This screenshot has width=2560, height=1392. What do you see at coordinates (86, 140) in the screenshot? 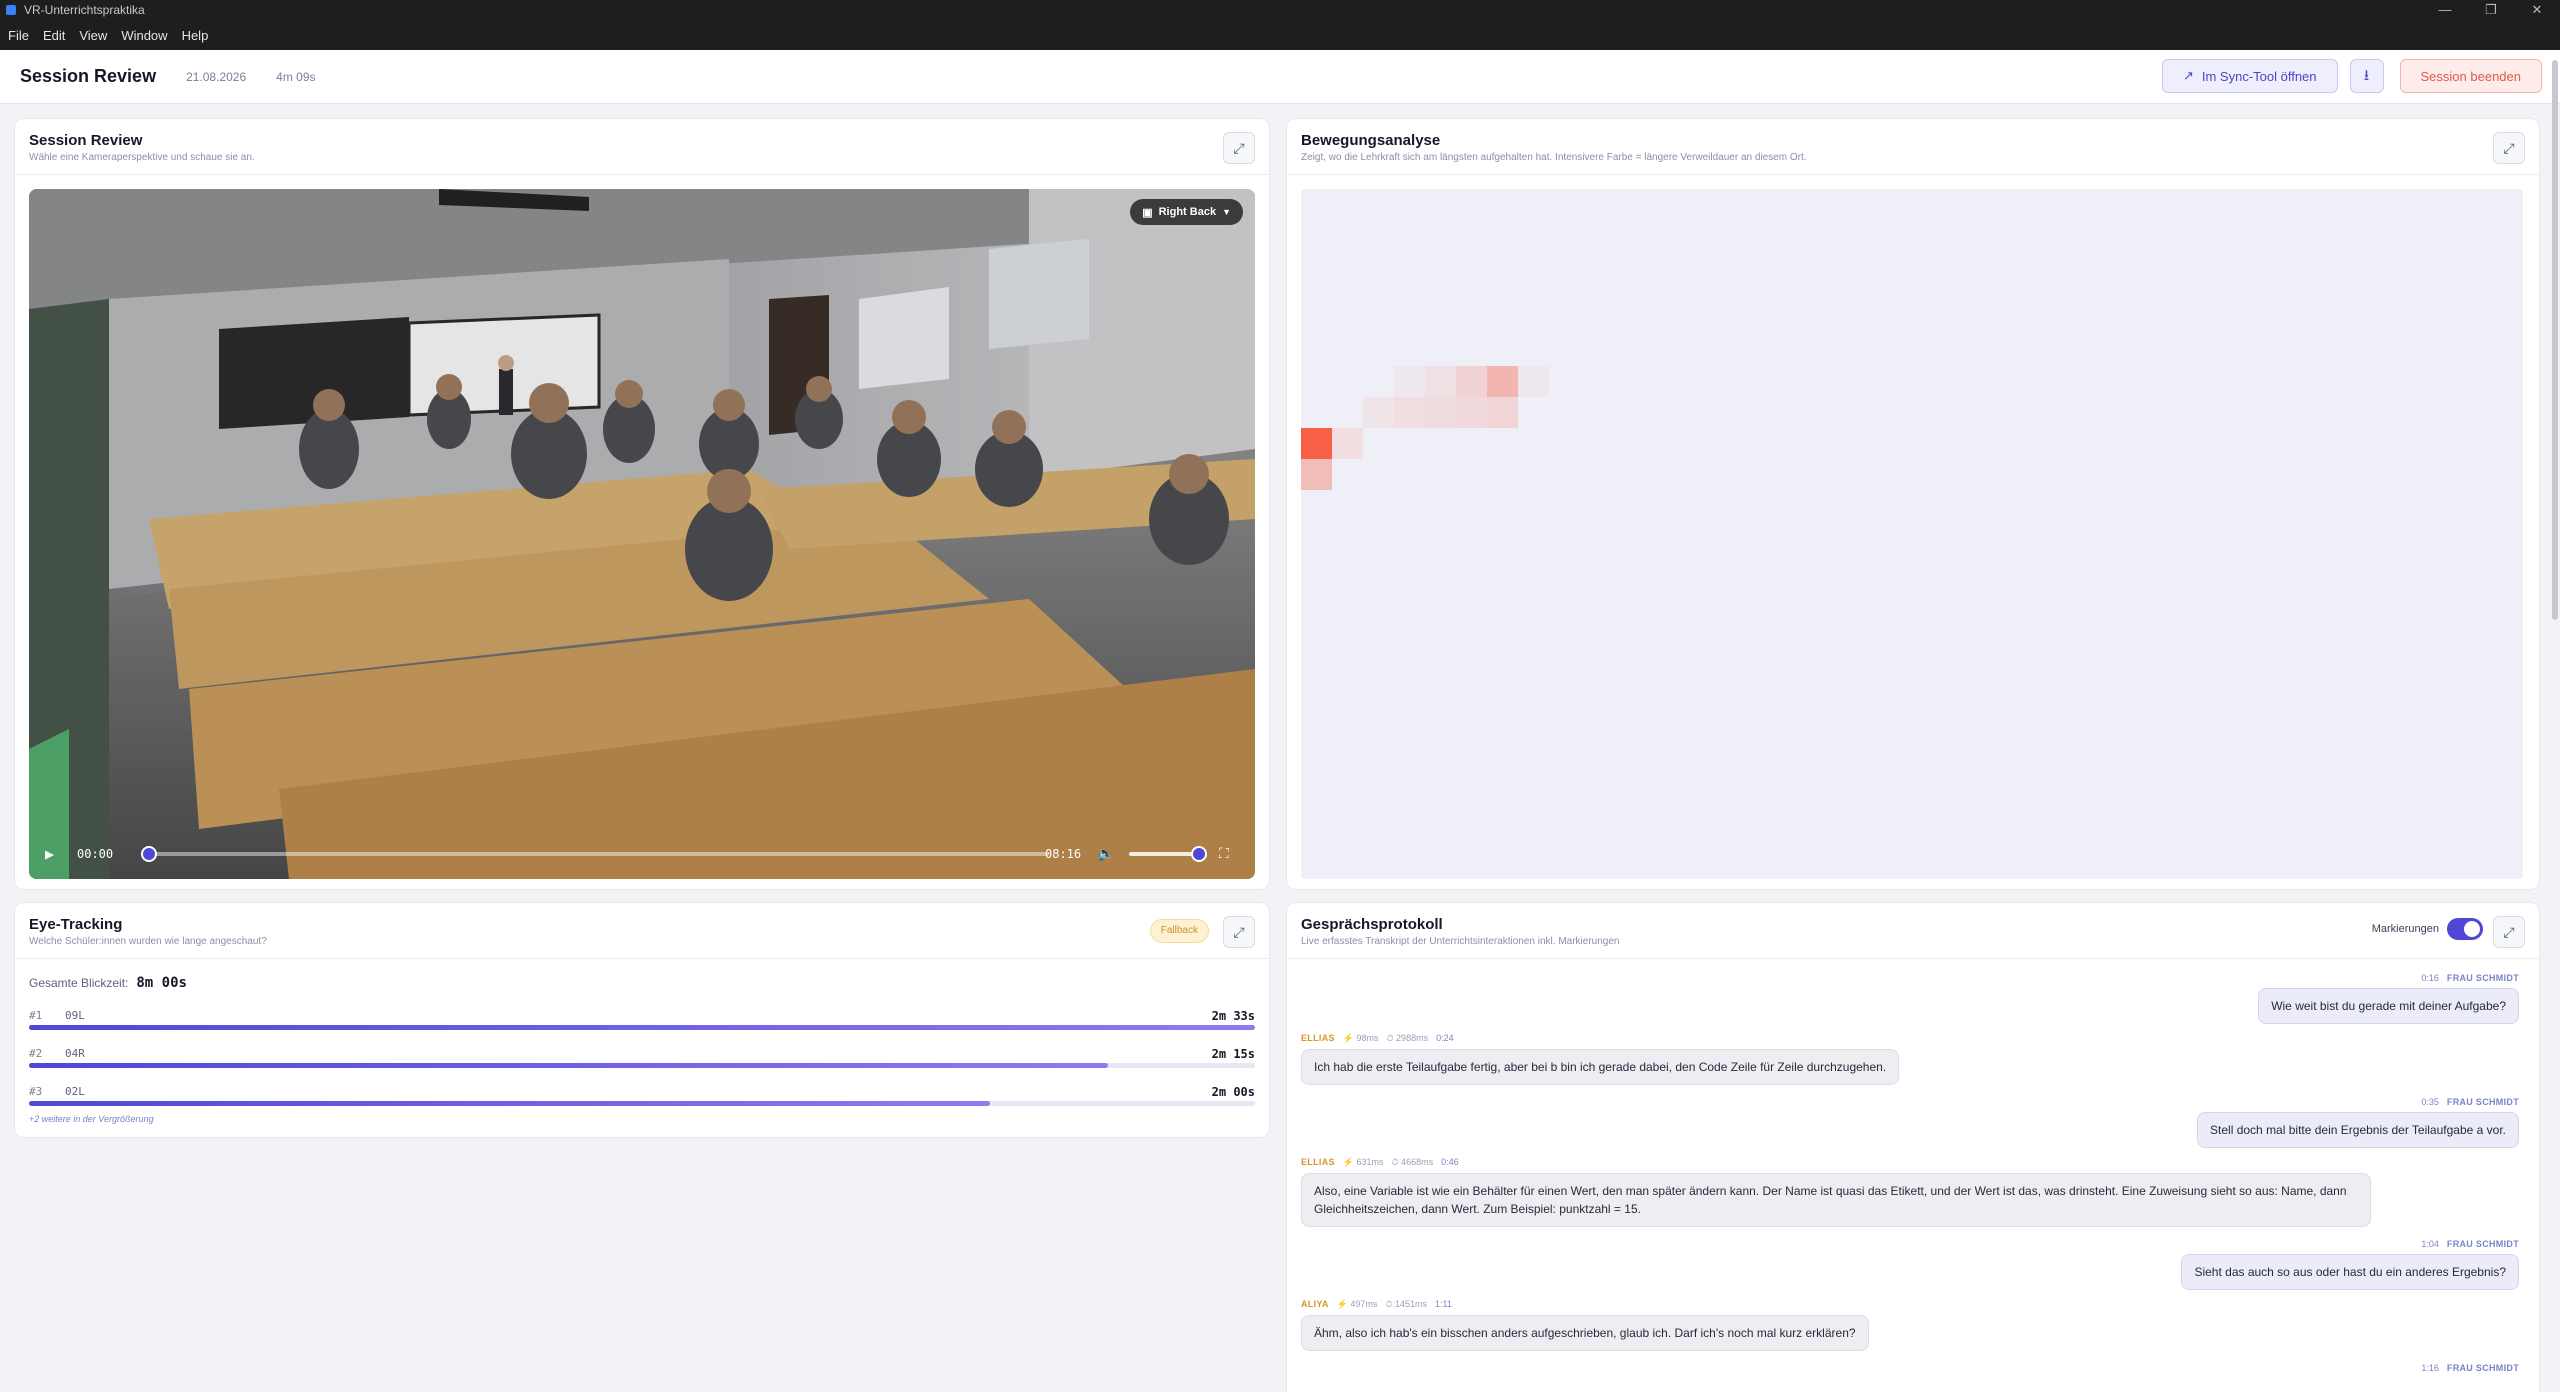
I see `video-panel-title: Session Review` at bounding box center [86, 140].